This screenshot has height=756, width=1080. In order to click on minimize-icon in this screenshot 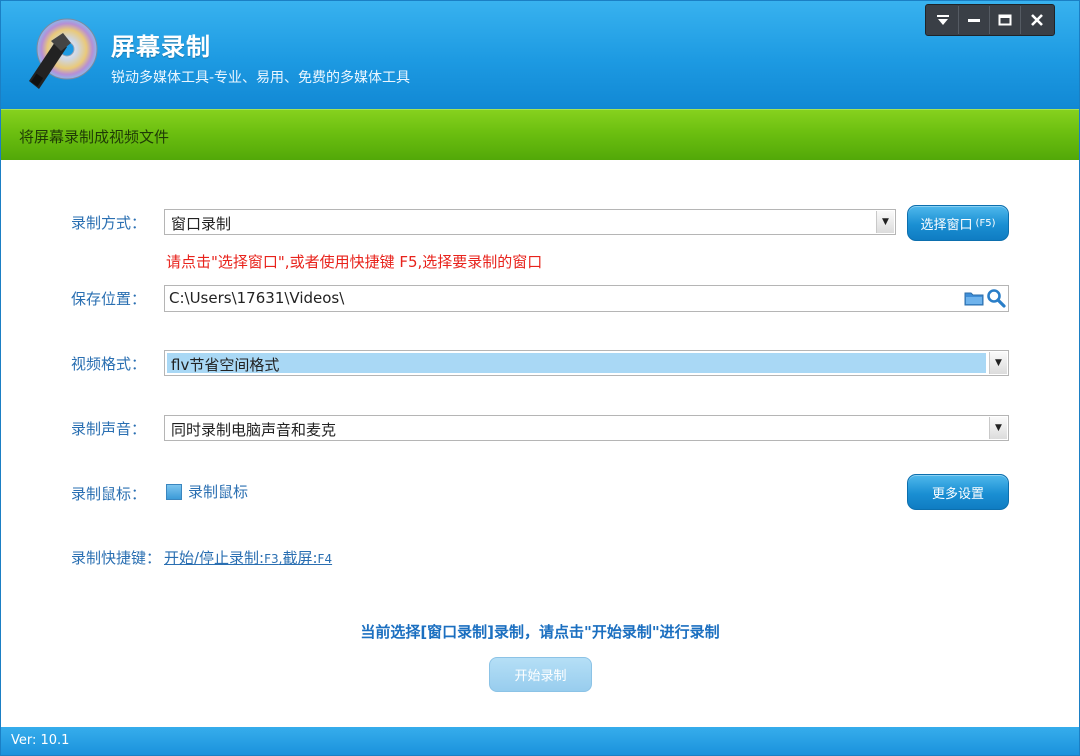, I will do `click(974, 20)`.